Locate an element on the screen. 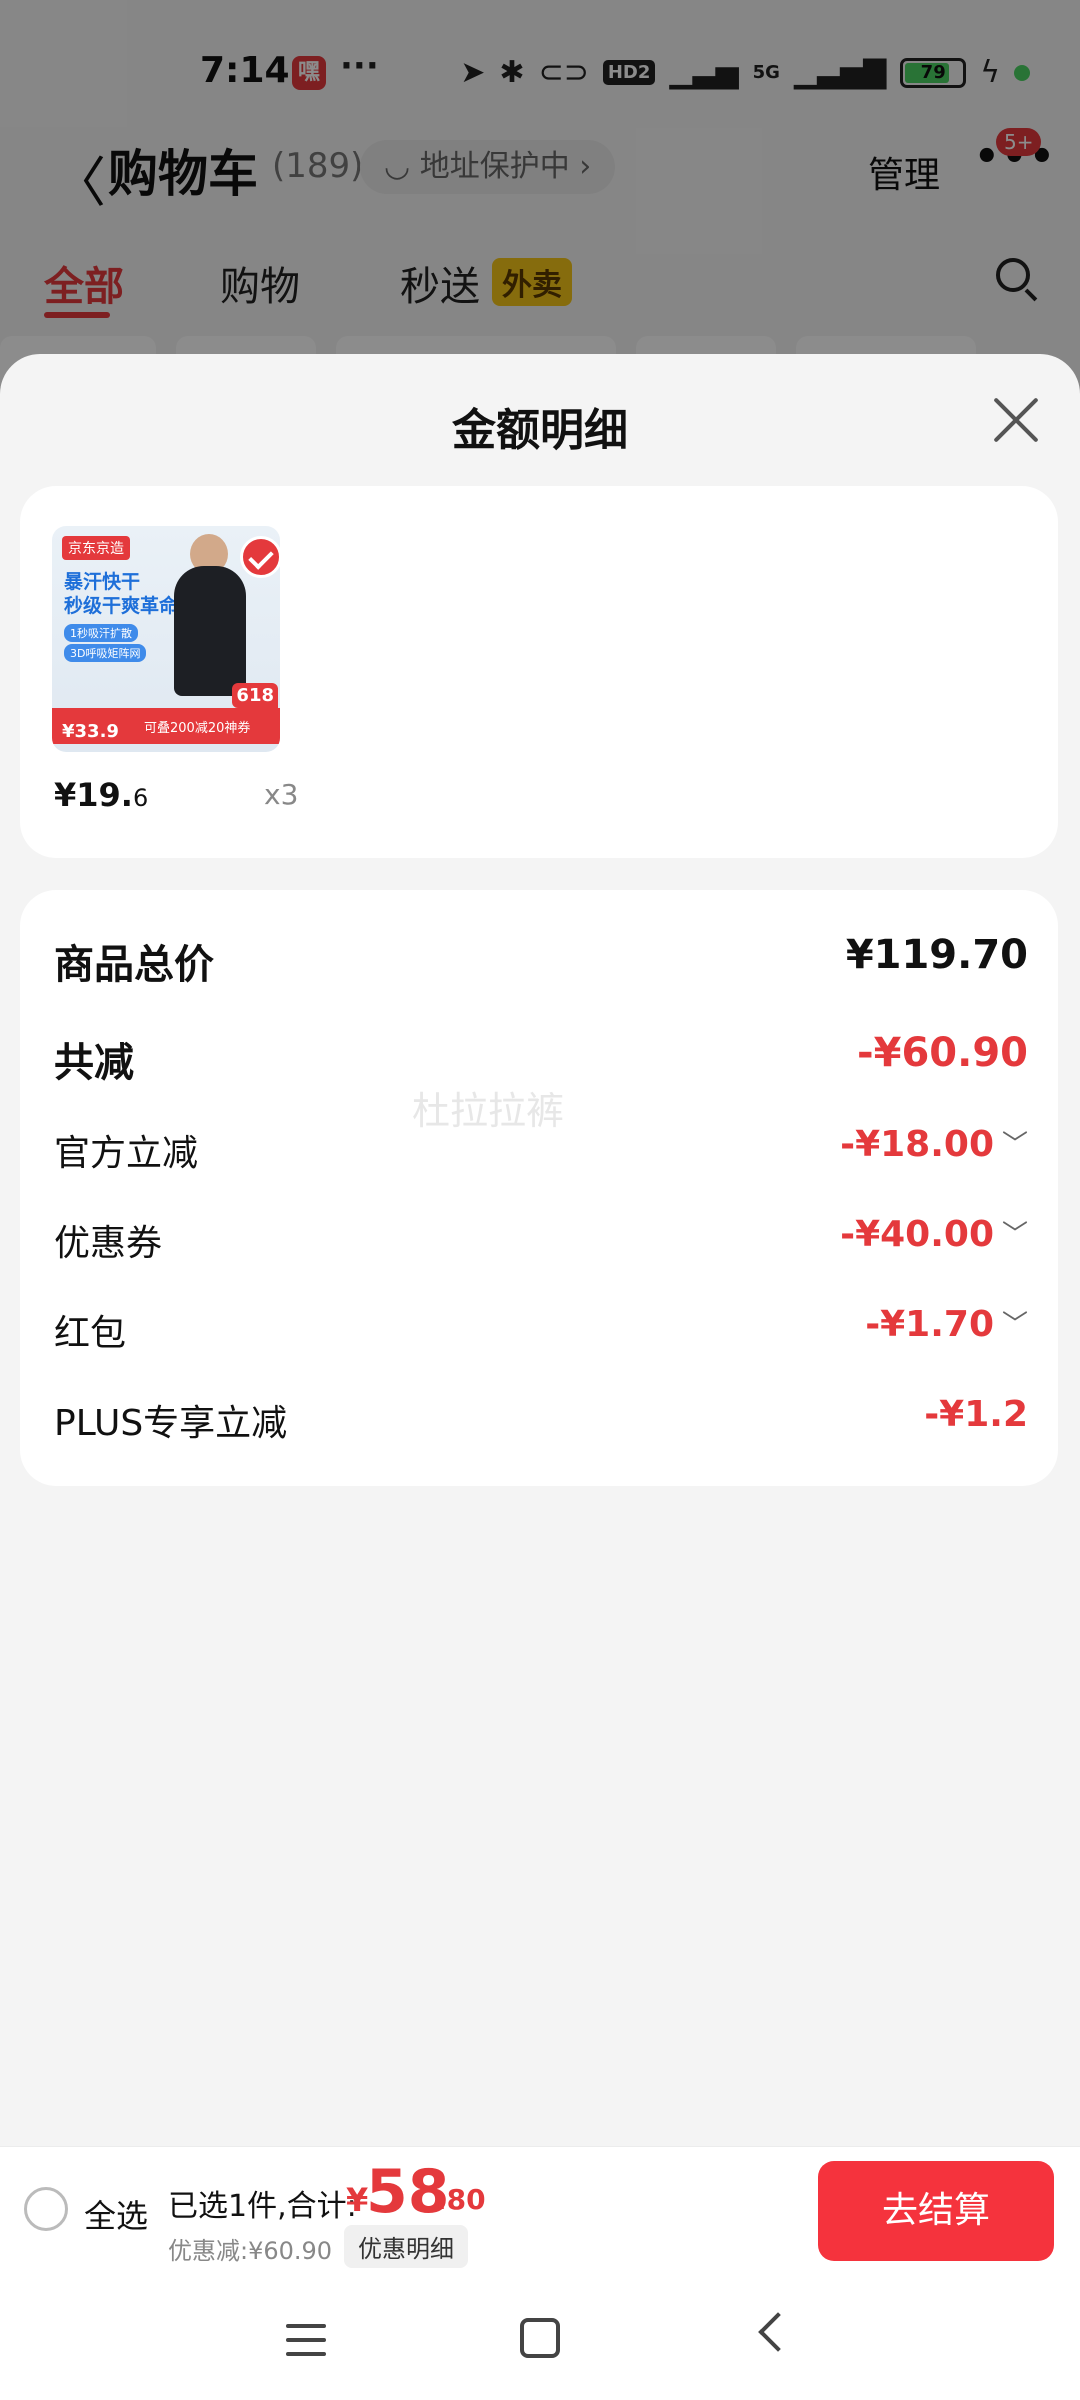 The image size is (1080, 2400). item-price-main: ¥19. is located at coordinates (93, 795).